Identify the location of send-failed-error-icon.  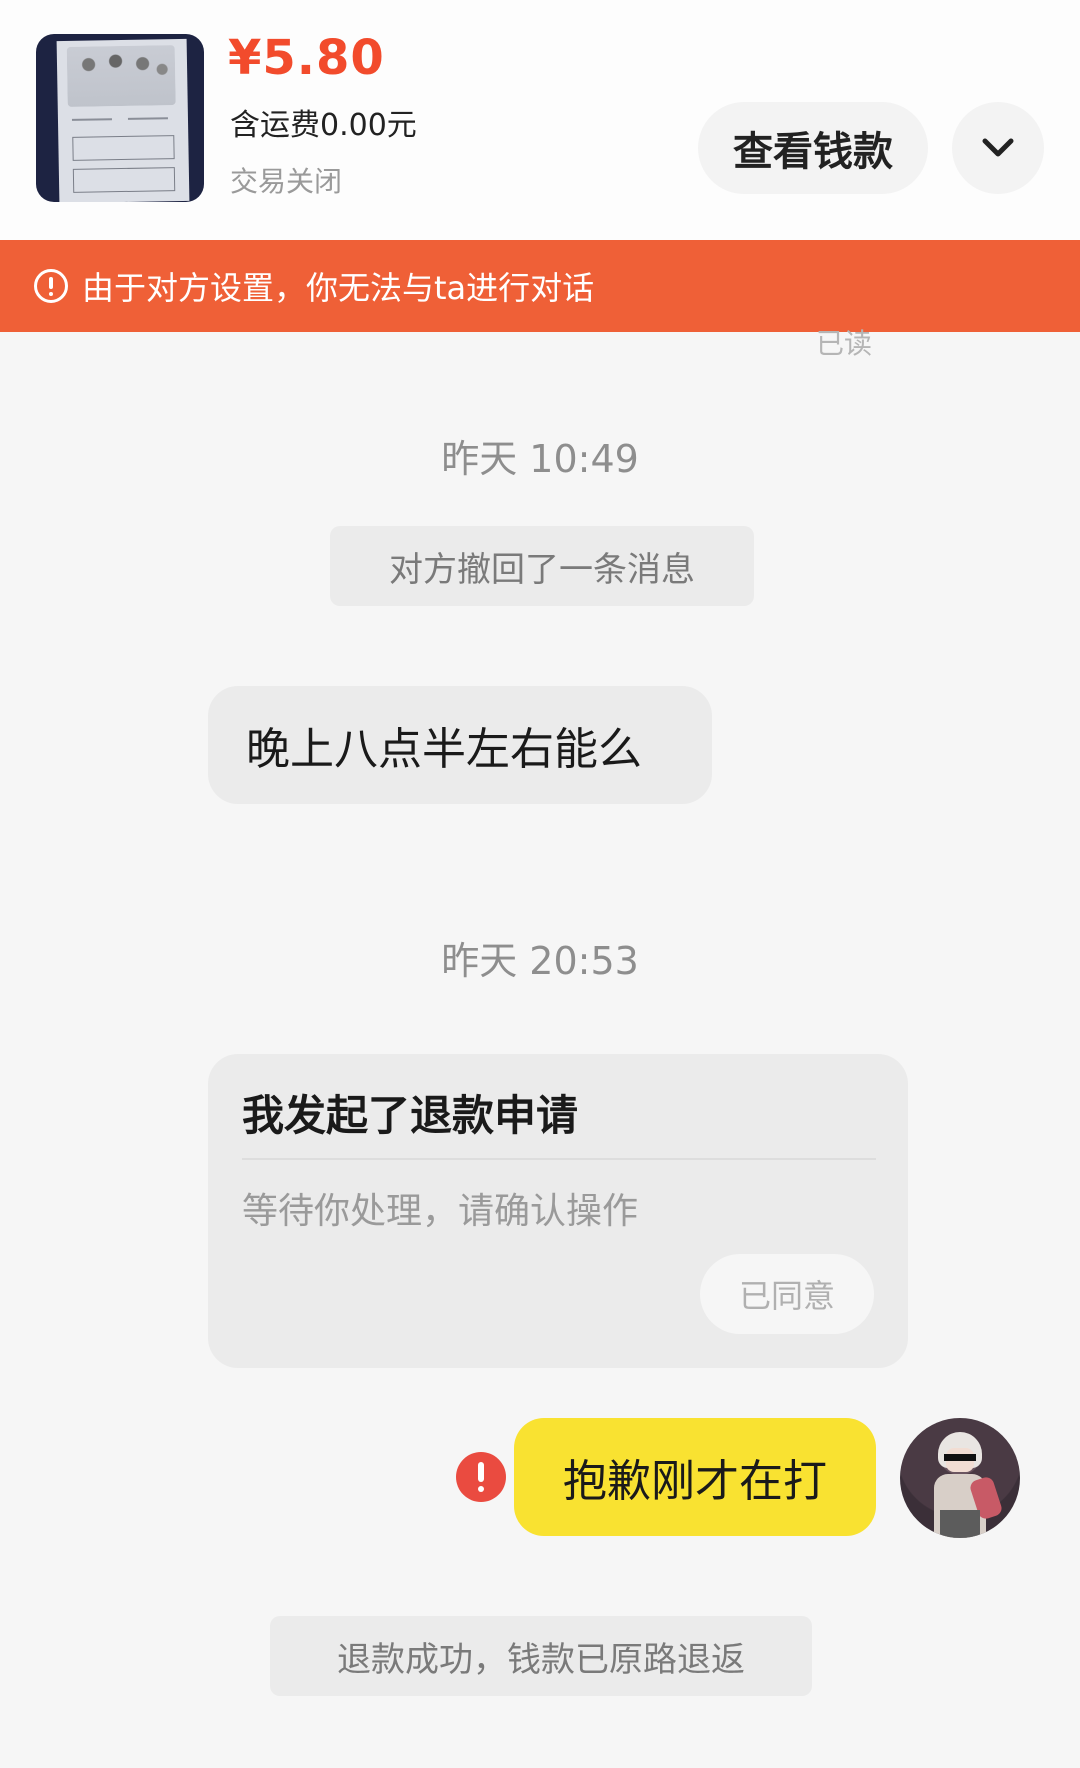
(481, 1477).